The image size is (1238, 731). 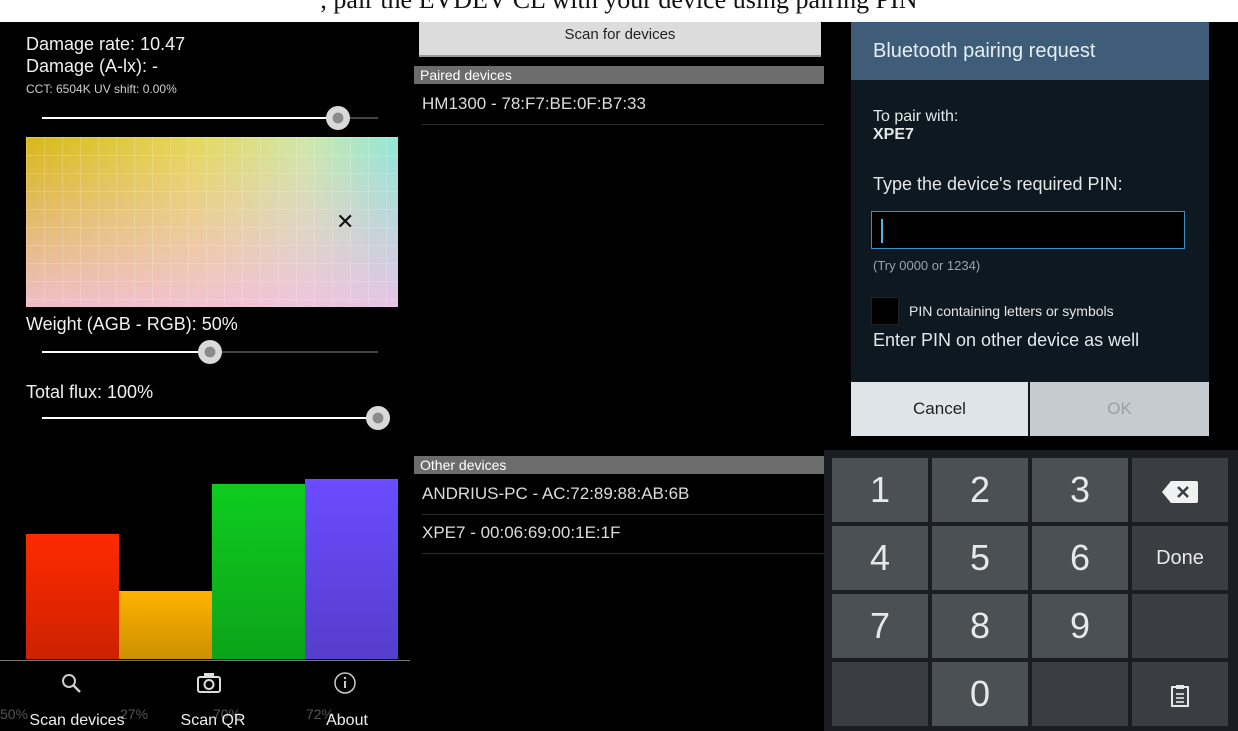 I want to click on other-device-note: Enter PIN on other device as well, so click(x=1006, y=340).